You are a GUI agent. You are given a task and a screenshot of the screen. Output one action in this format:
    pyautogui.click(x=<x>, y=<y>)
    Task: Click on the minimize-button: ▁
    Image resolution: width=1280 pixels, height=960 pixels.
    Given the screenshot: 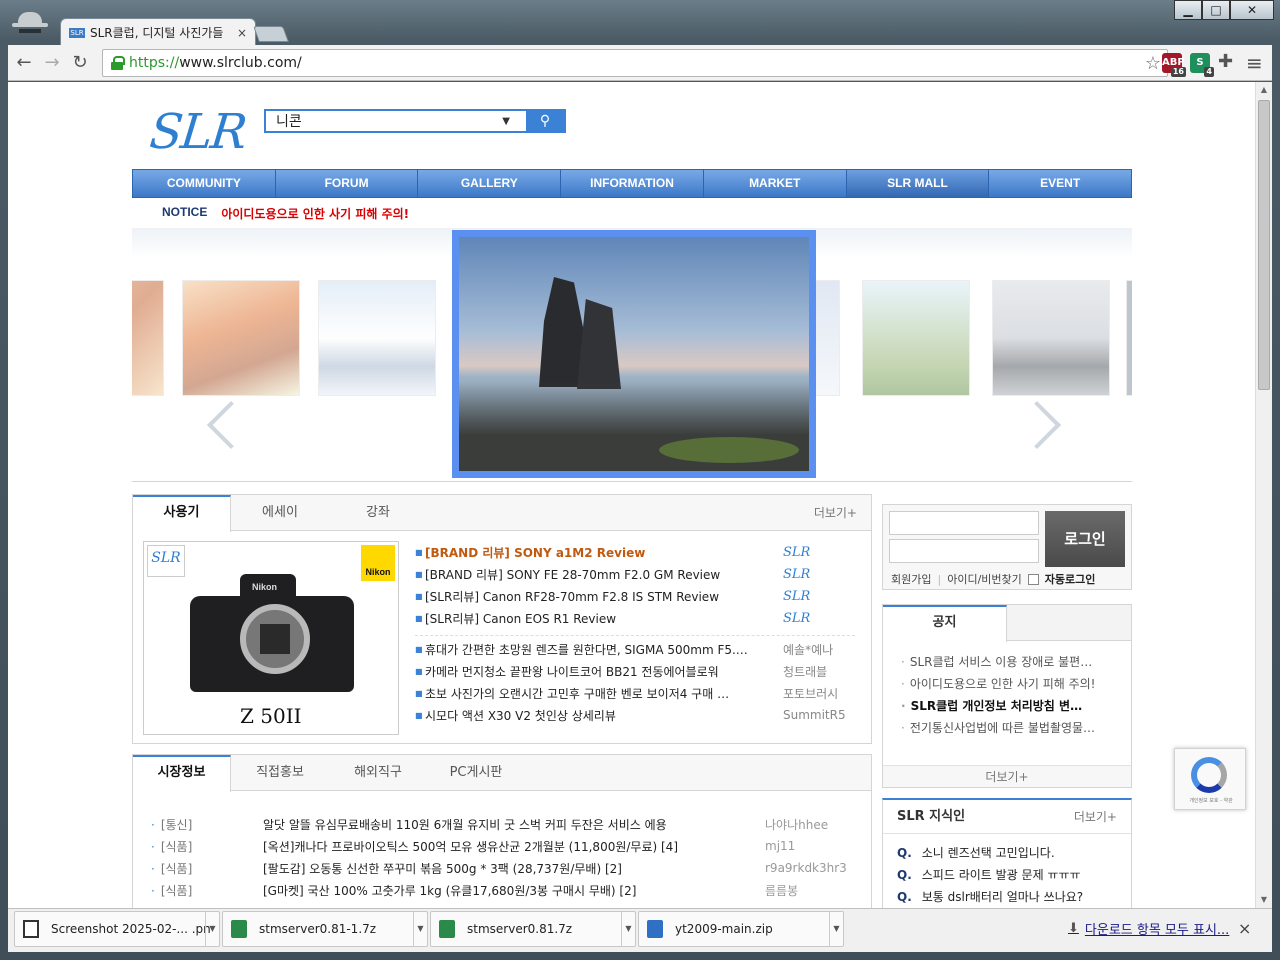 What is the action you would take?
    pyautogui.click(x=1188, y=10)
    